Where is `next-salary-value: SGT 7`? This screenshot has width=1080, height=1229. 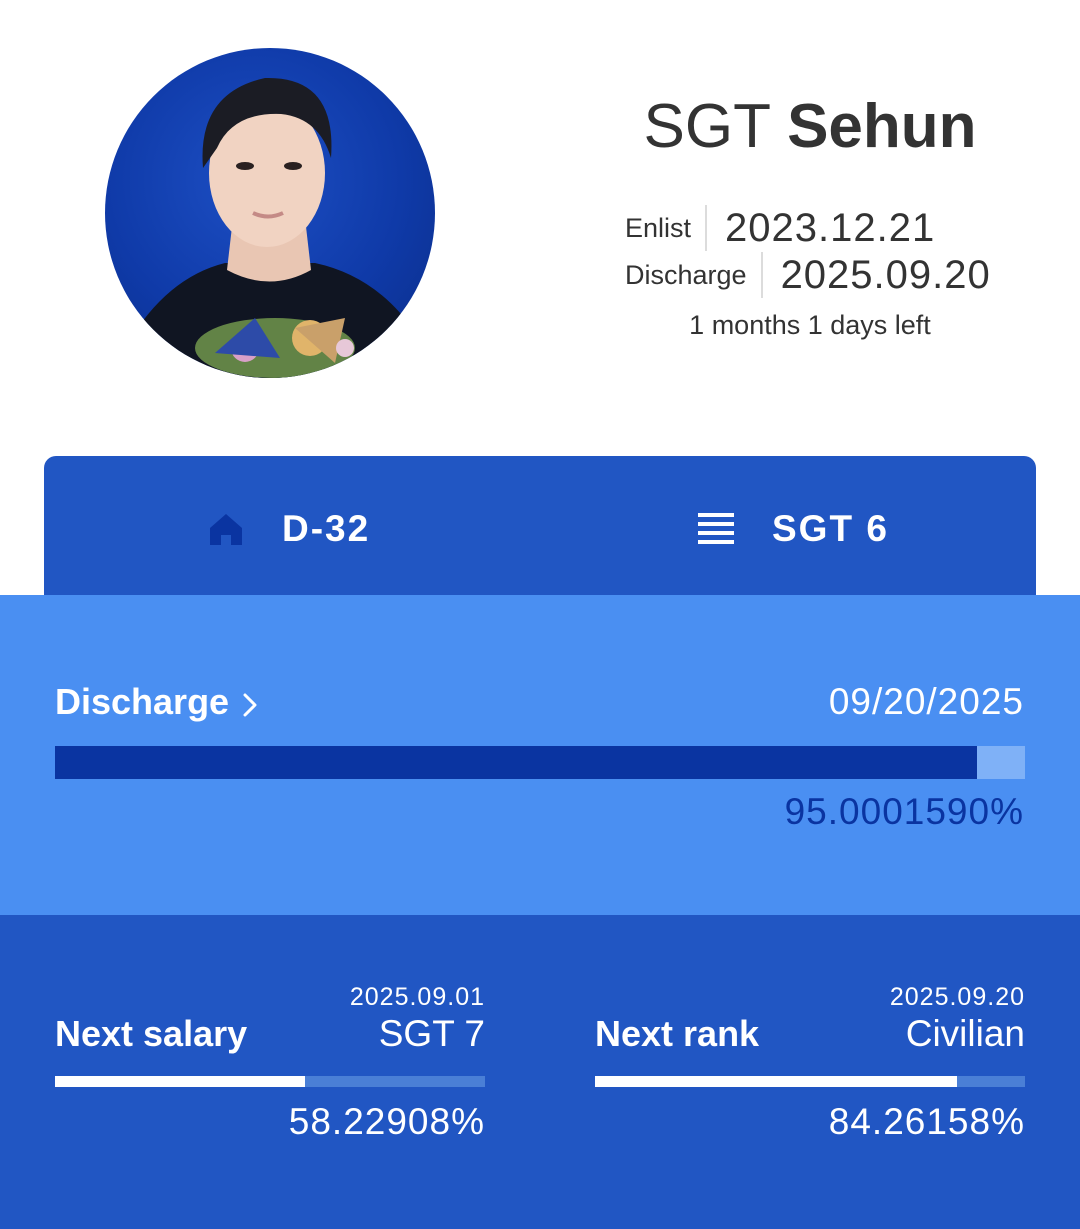 next-salary-value: SGT 7 is located at coordinates (431, 1033).